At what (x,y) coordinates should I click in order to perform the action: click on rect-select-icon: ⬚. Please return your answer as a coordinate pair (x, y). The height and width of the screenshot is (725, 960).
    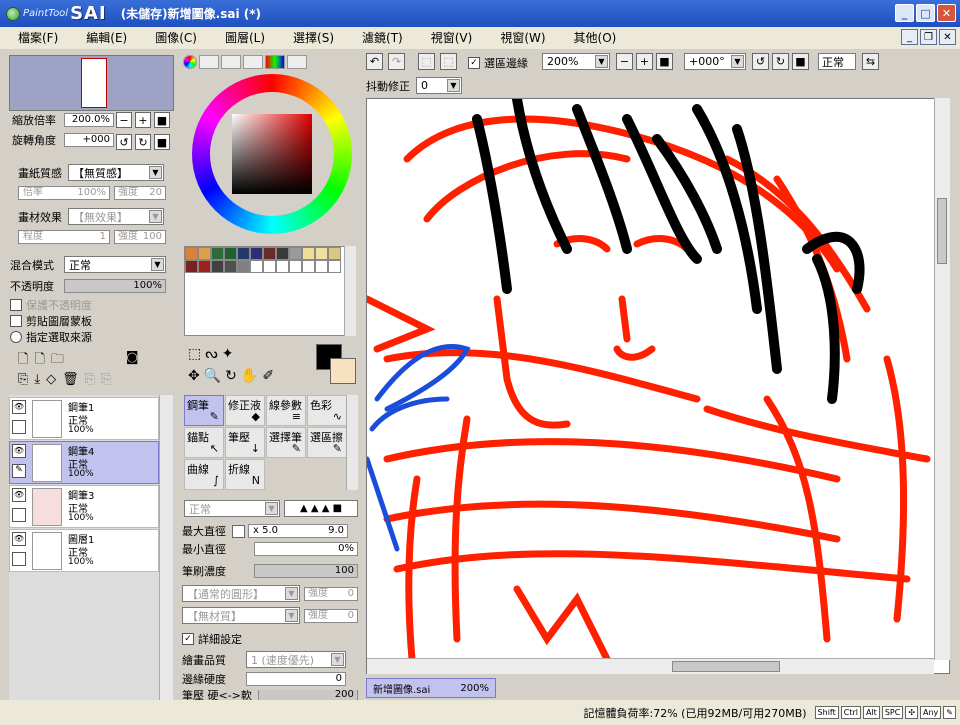
    Looking at the image, I should click on (194, 354).